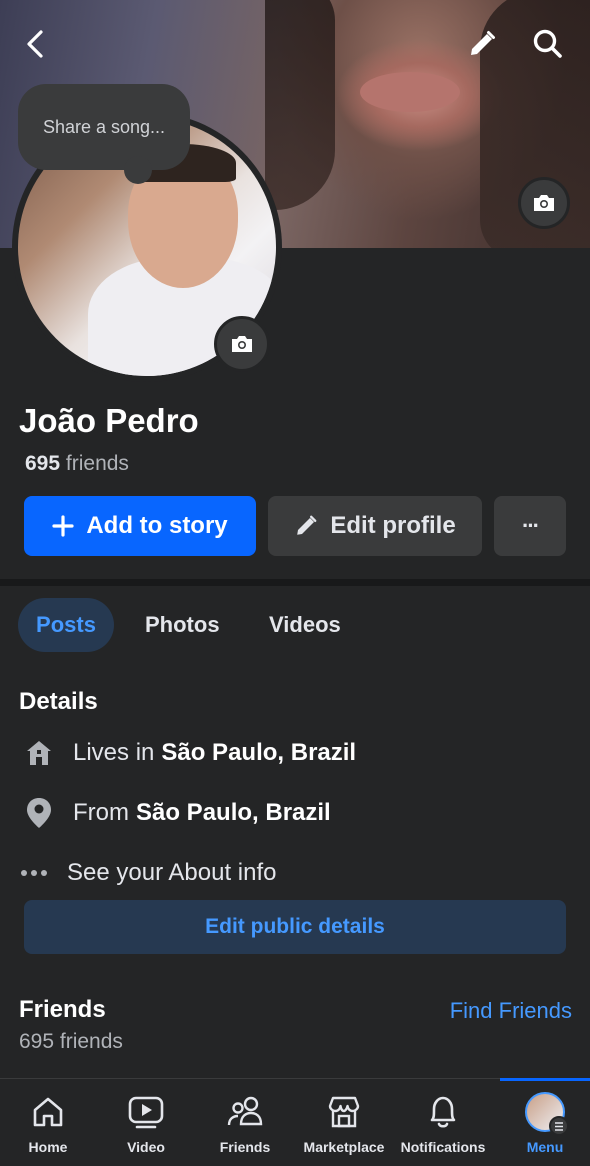 This screenshot has width=590, height=1166. Describe the element at coordinates (97, 463) in the screenshot. I see `friends-word: friends` at that location.